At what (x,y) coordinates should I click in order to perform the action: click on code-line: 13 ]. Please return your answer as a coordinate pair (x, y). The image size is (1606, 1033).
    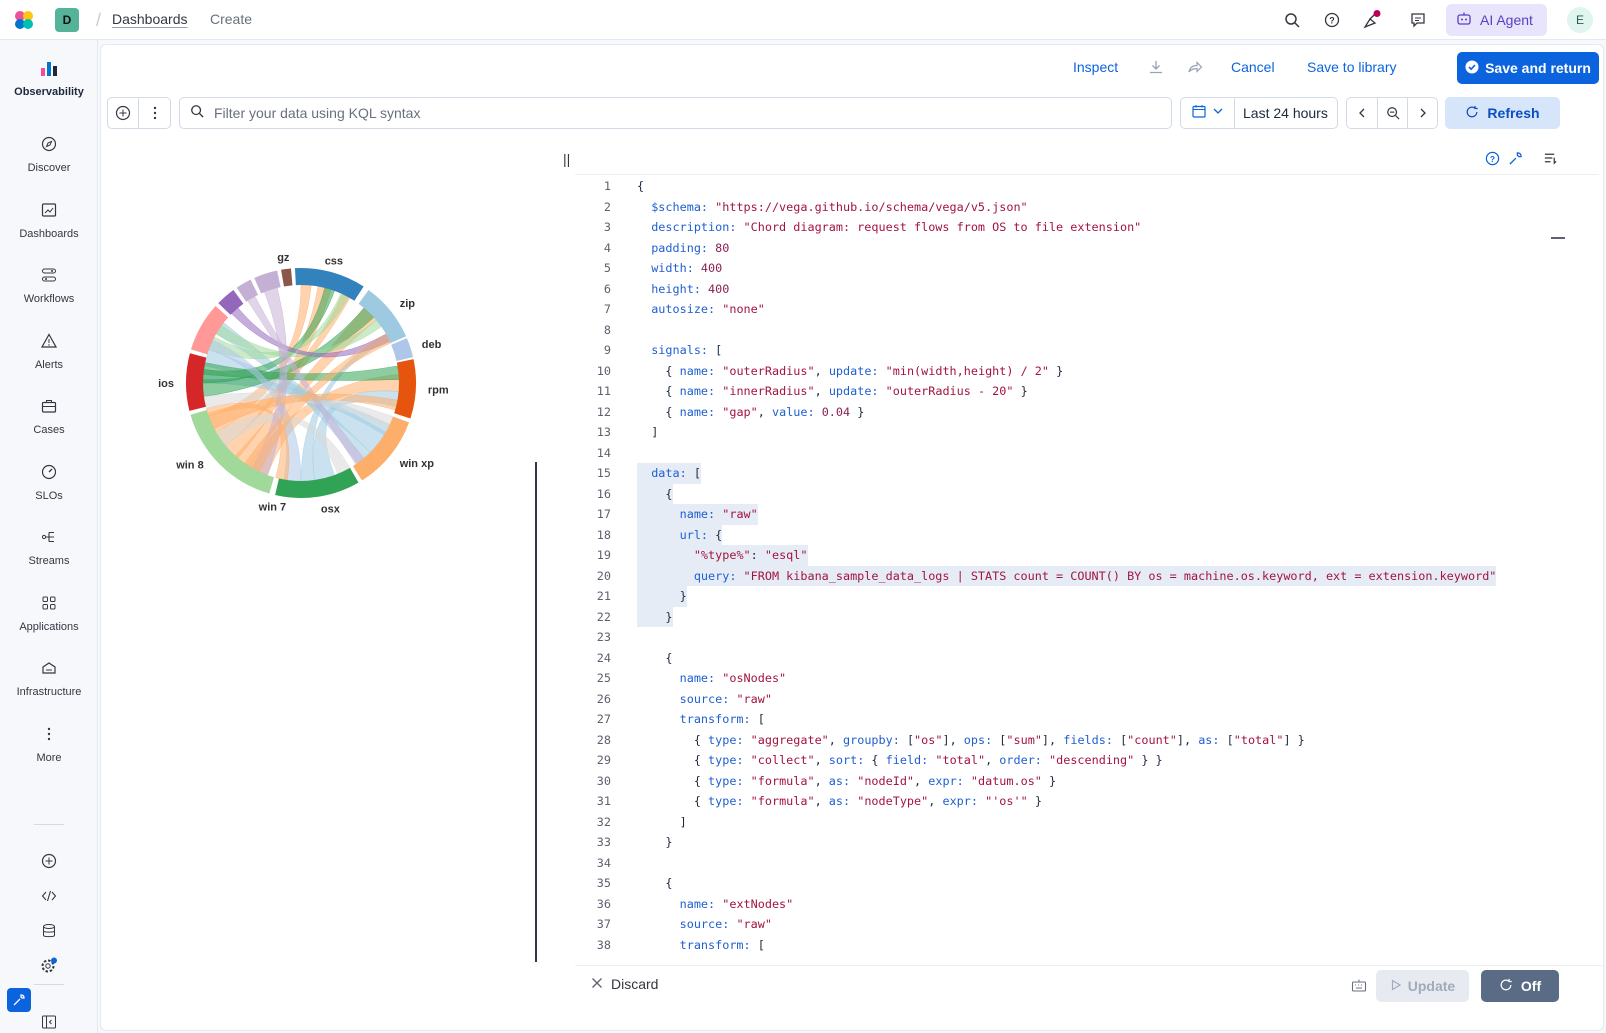
    Looking at the image, I should click on (1070, 432).